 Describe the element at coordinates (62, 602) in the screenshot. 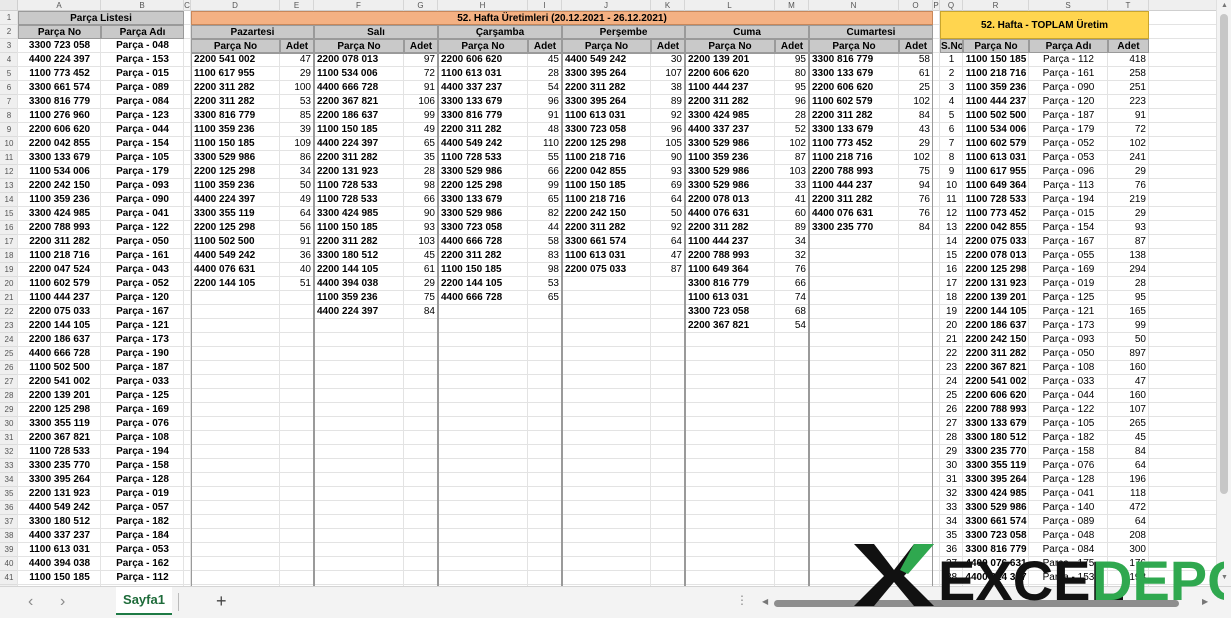

I see `chevron-right-icon: ›` at that location.